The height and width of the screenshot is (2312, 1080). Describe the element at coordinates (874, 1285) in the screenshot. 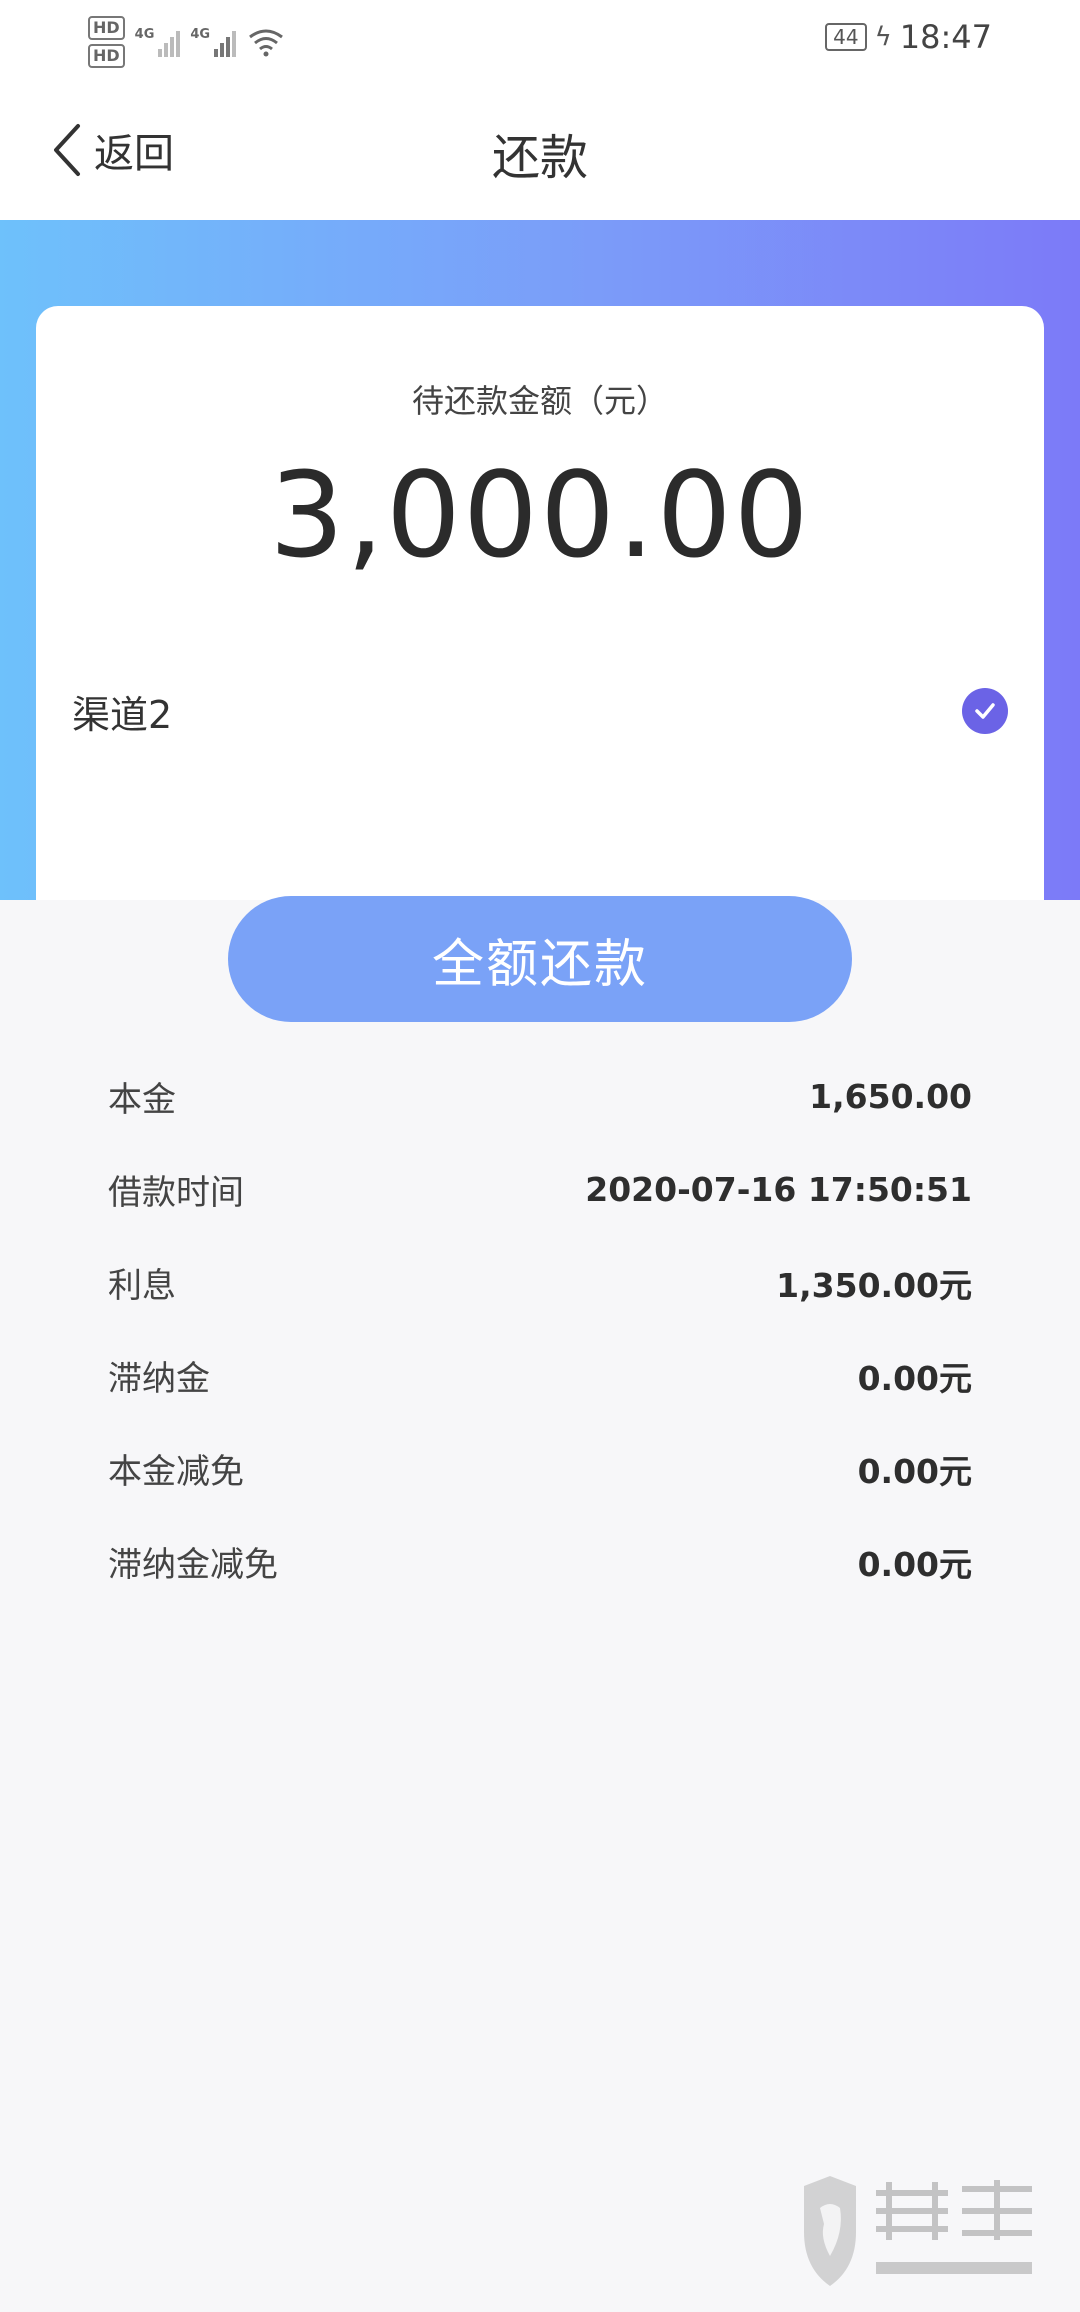

I see `detail-value: 1,350.00元` at that location.